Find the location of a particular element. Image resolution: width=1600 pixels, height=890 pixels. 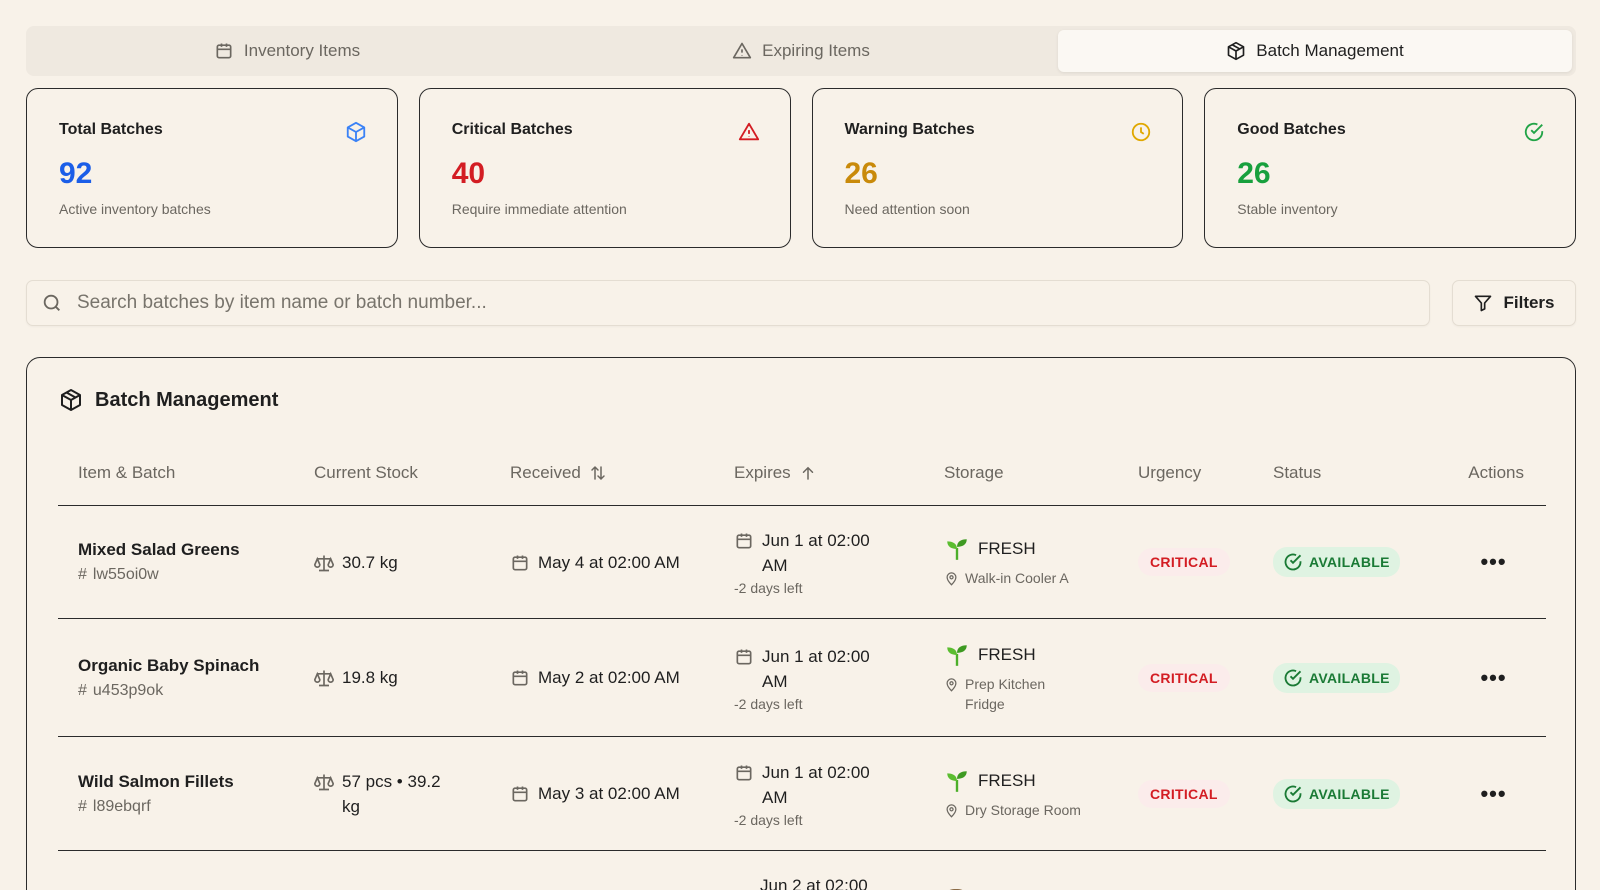

tab-expiring-items: Expiring Items is located at coordinates (801, 51).